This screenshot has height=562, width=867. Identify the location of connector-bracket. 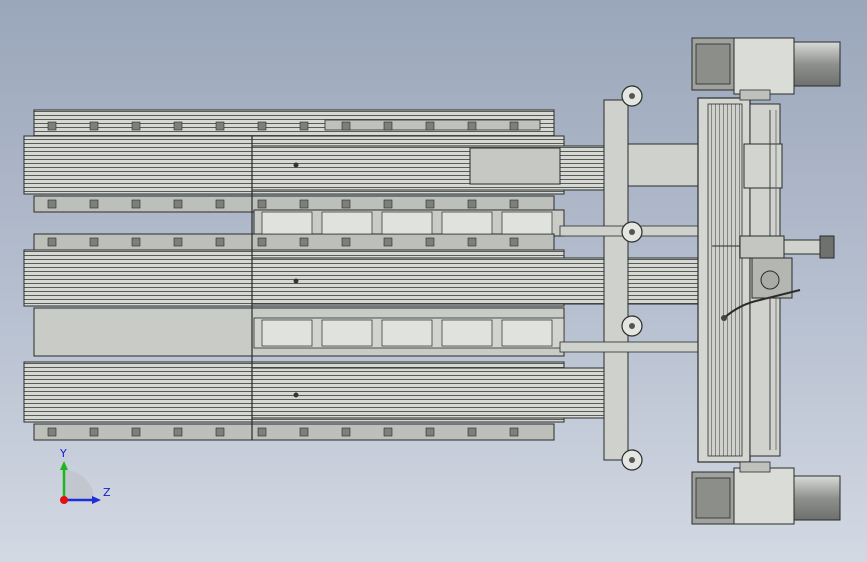
(616, 280).